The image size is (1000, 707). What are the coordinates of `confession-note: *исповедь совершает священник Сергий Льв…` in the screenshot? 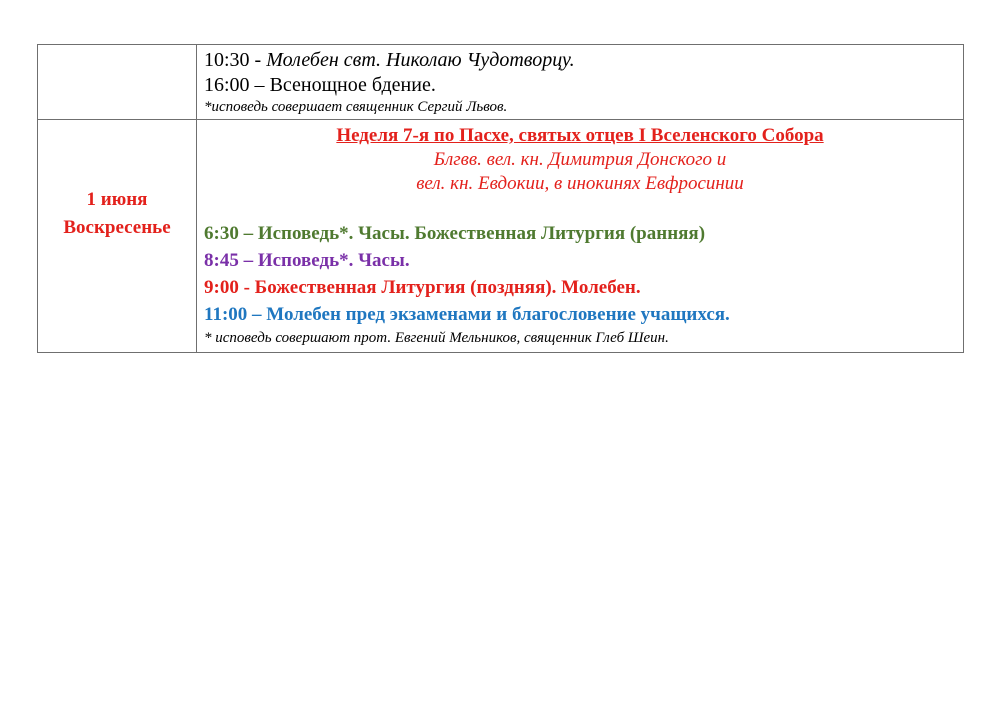 It's located at (356, 107).